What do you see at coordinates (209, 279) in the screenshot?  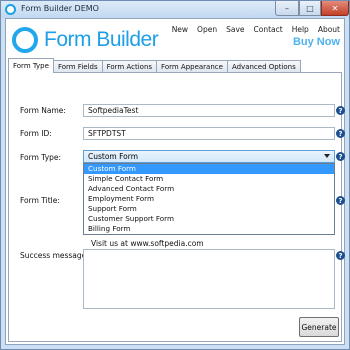 I see `success-message-input` at bounding box center [209, 279].